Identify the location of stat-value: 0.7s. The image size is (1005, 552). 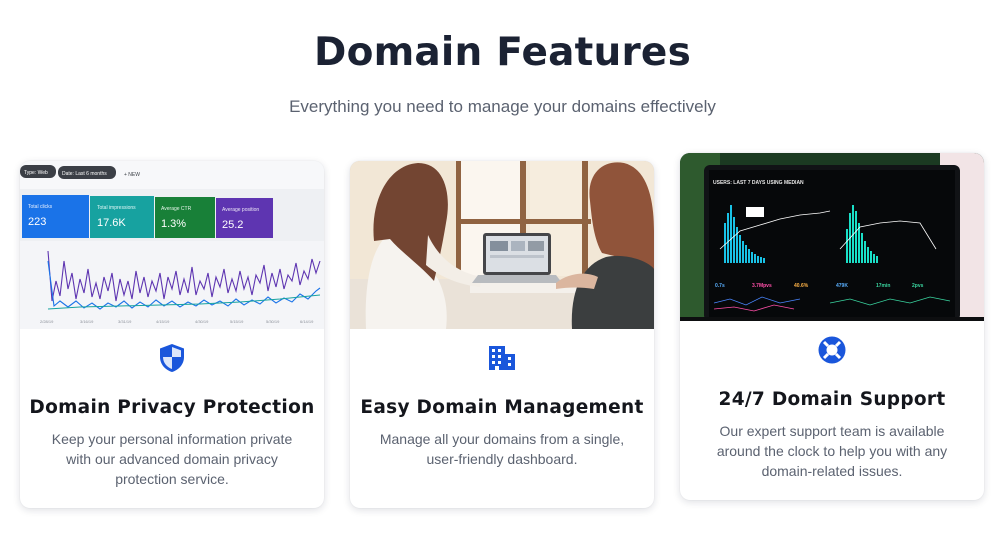
(720, 286).